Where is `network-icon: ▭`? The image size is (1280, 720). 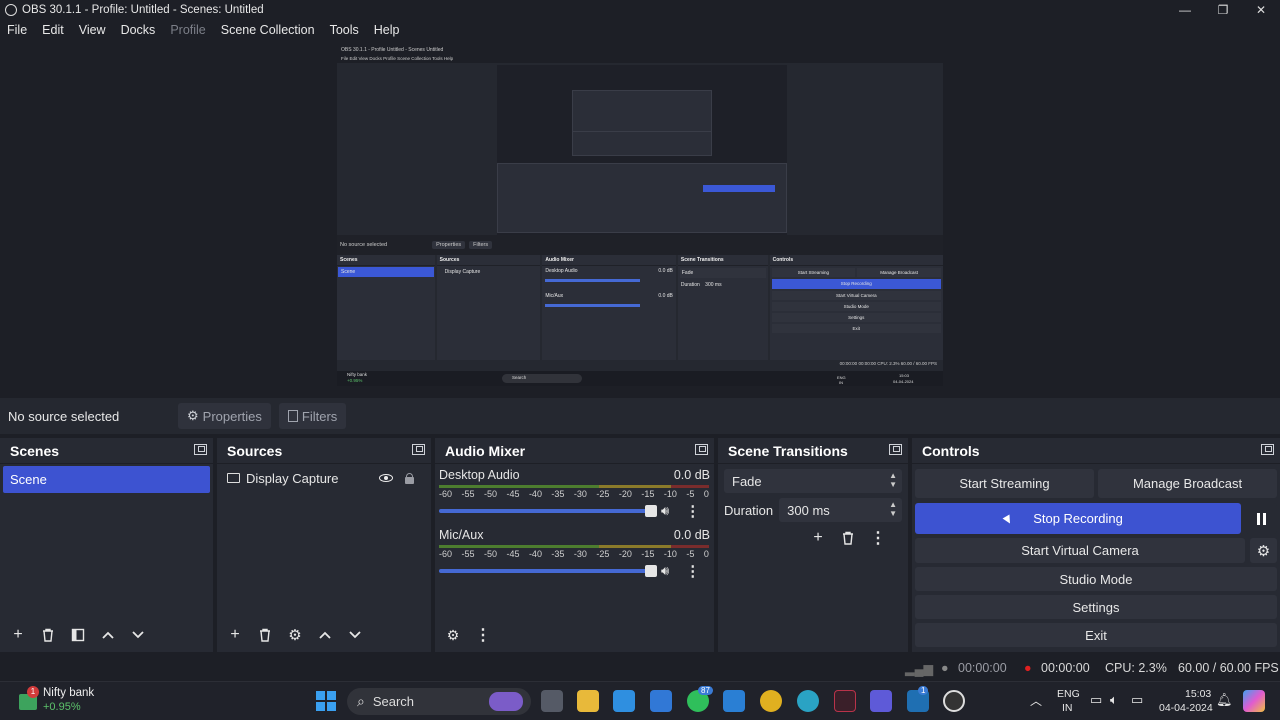 network-icon: ▭ is located at coordinates (1096, 700).